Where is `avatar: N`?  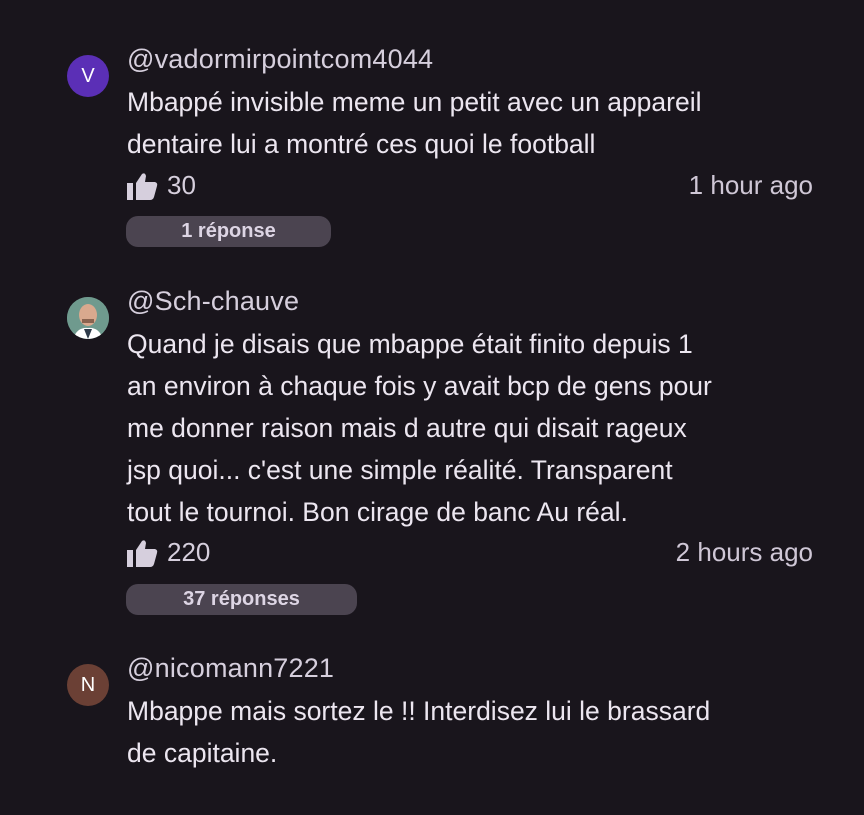
avatar: N is located at coordinates (88, 685).